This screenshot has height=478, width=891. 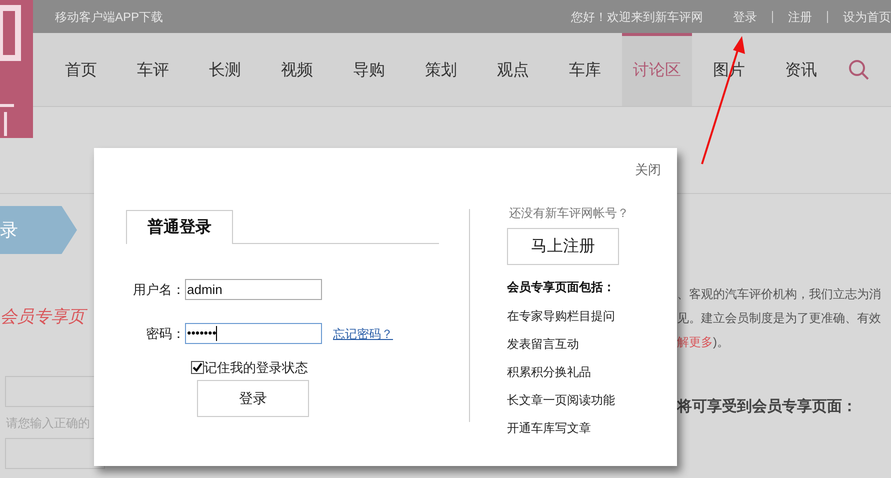 What do you see at coordinates (297, 69) in the screenshot?
I see `nav-tab: 视频` at bounding box center [297, 69].